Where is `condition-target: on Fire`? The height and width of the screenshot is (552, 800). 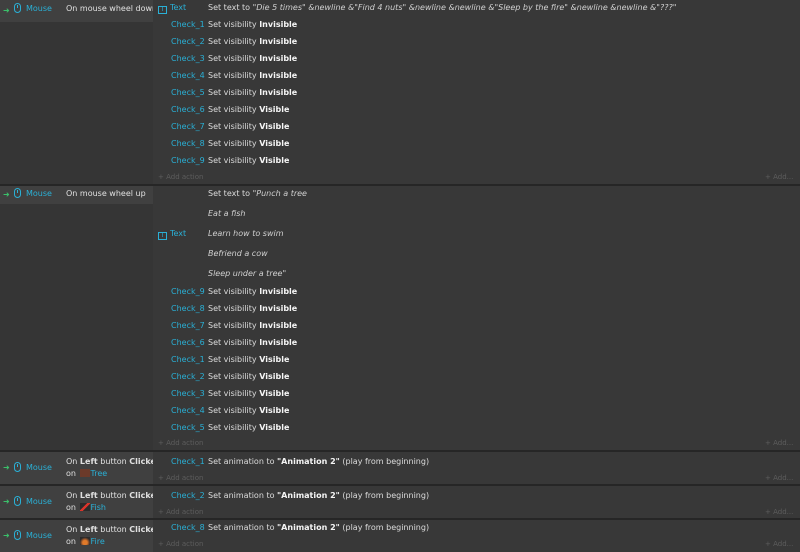 condition-target: on Fire is located at coordinates (85, 541).